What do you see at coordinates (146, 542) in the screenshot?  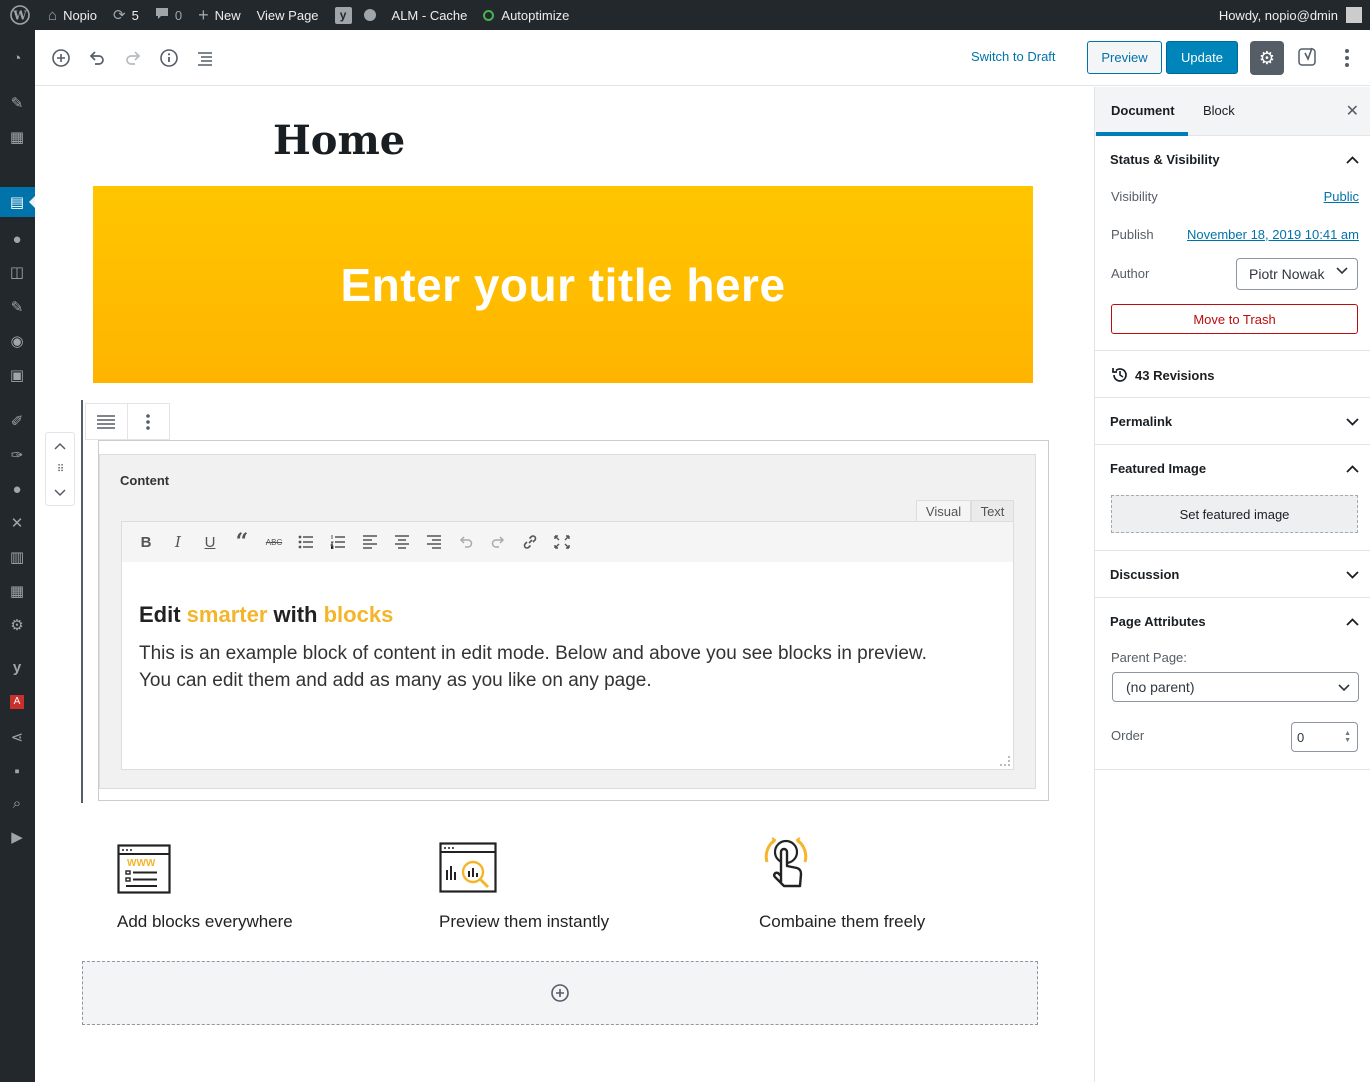 I see `bold-button: B` at bounding box center [146, 542].